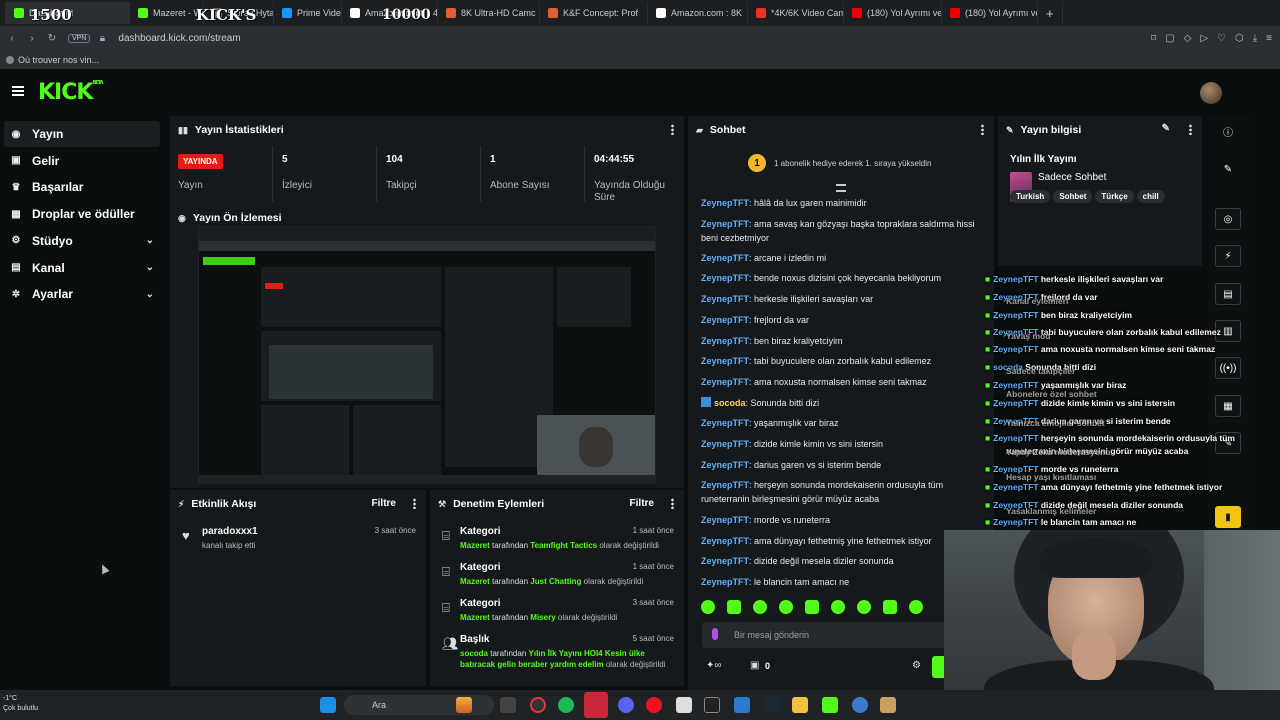 Image resolution: width=1280 pixels, height=720 pixels. Describe the element at coordinates (82, 134) in the screenshot. I see `sidebar-item: ◉ Yayın` at that location.